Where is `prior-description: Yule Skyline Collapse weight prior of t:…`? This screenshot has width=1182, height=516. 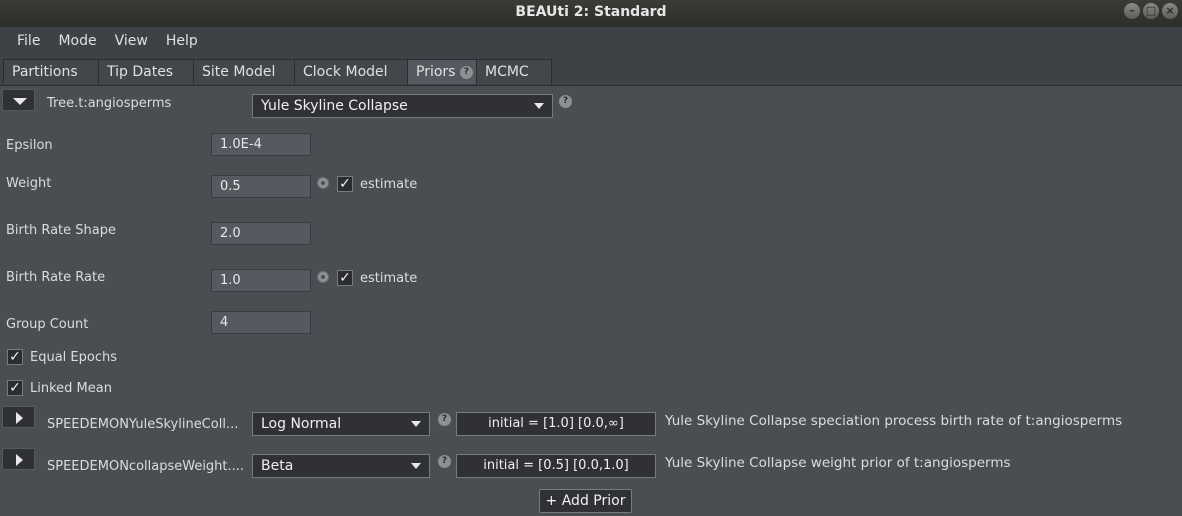
prior-description: Yule Skyline Collapse weight prior of t:… is located at coordinates (838, 463).